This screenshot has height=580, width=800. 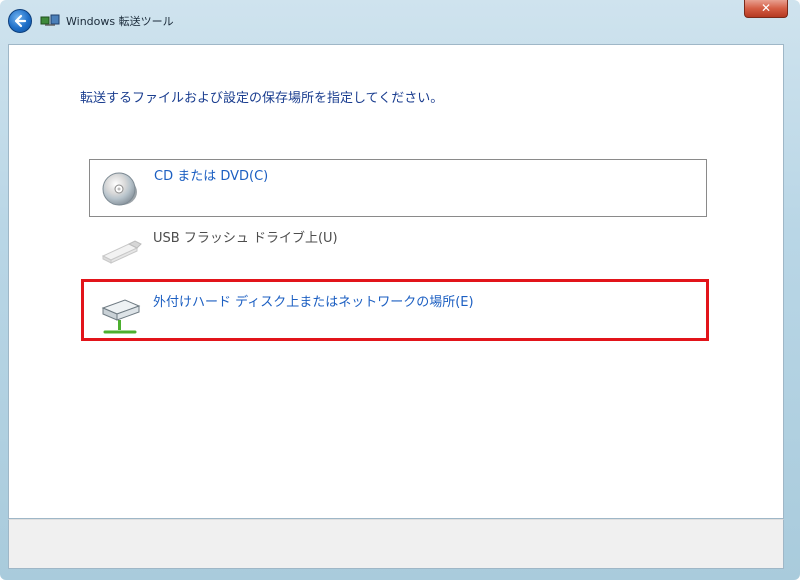 What do you see at coordinates (121, 250) in the screenshot?
I see `usb-drive-icon` at bounding box center [121, 250].